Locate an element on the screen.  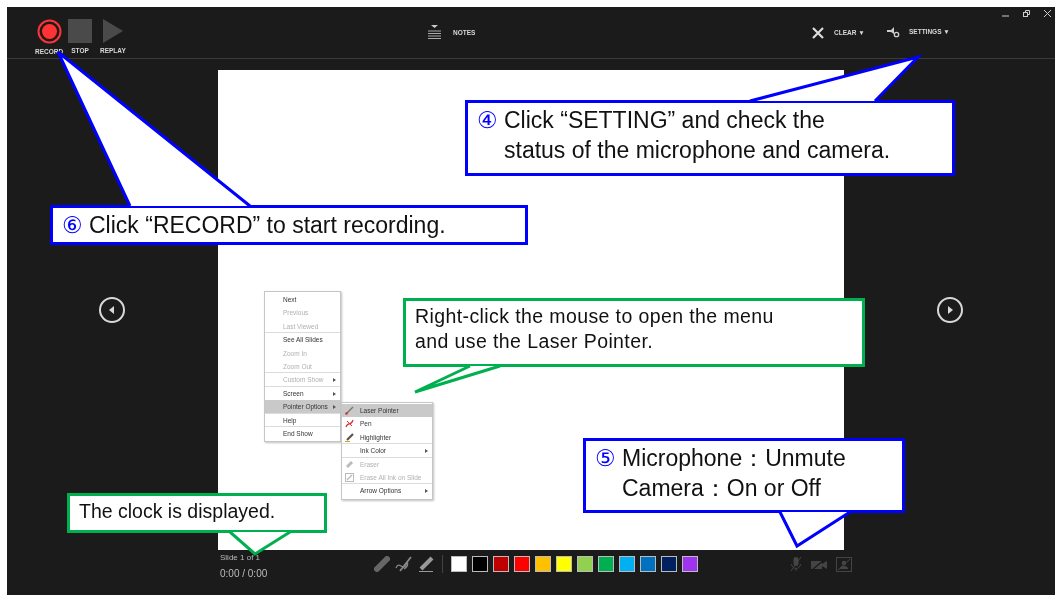
erase-all-icon is located at coordinates (349, 477).